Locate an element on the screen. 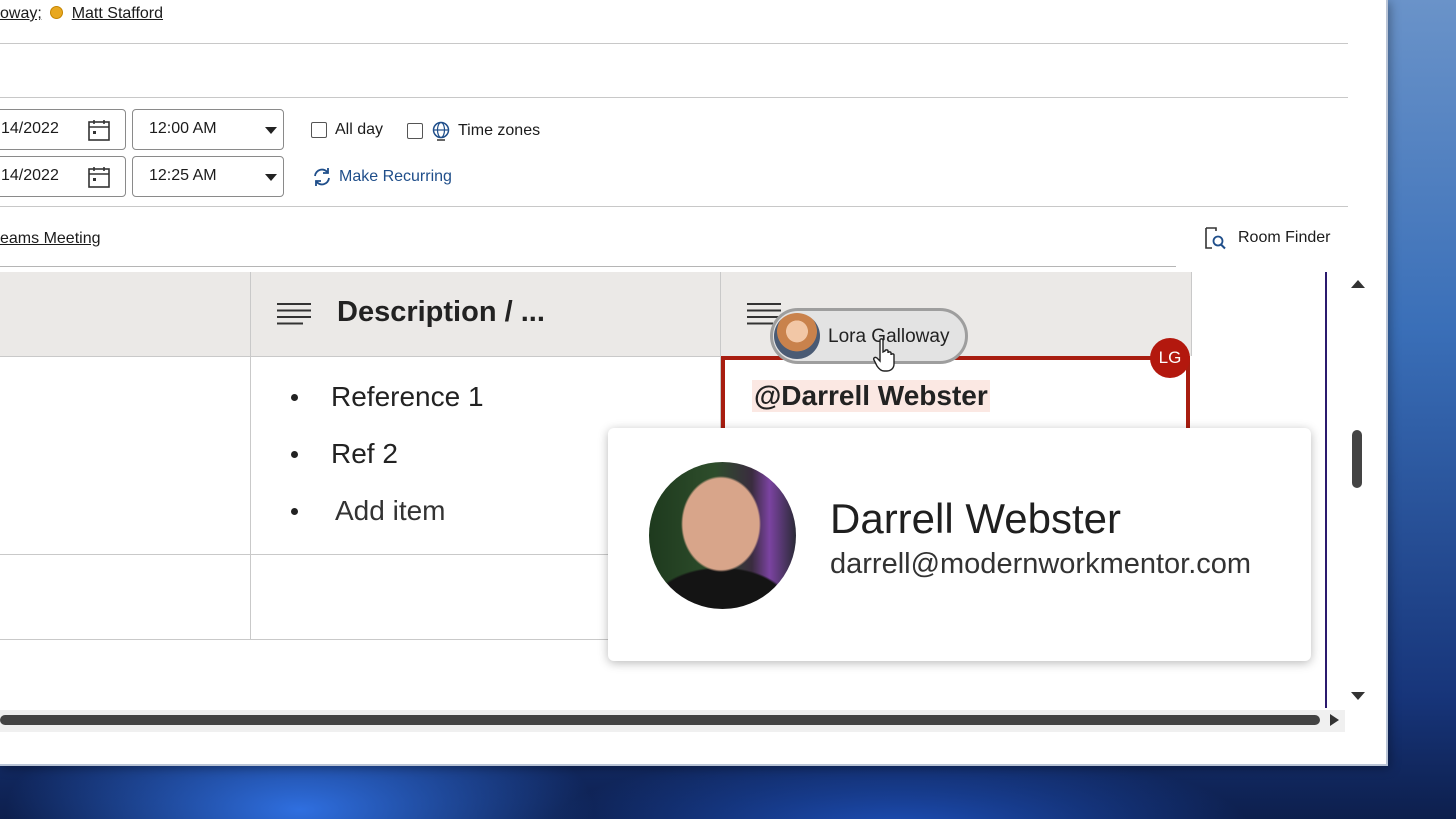 The width and height of the screenshot is (1456, 819). attendee-partial: oway; is located at coordinates (21, 13).